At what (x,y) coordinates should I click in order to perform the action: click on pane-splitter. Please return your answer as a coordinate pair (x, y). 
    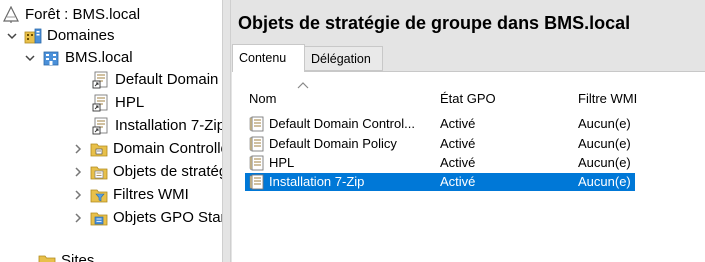
    Looking at the image, I should click on (226, 131).